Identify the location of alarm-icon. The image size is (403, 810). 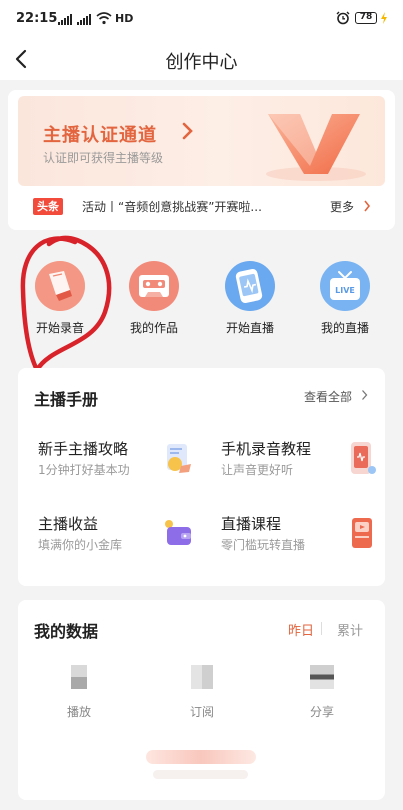
(343, 18).